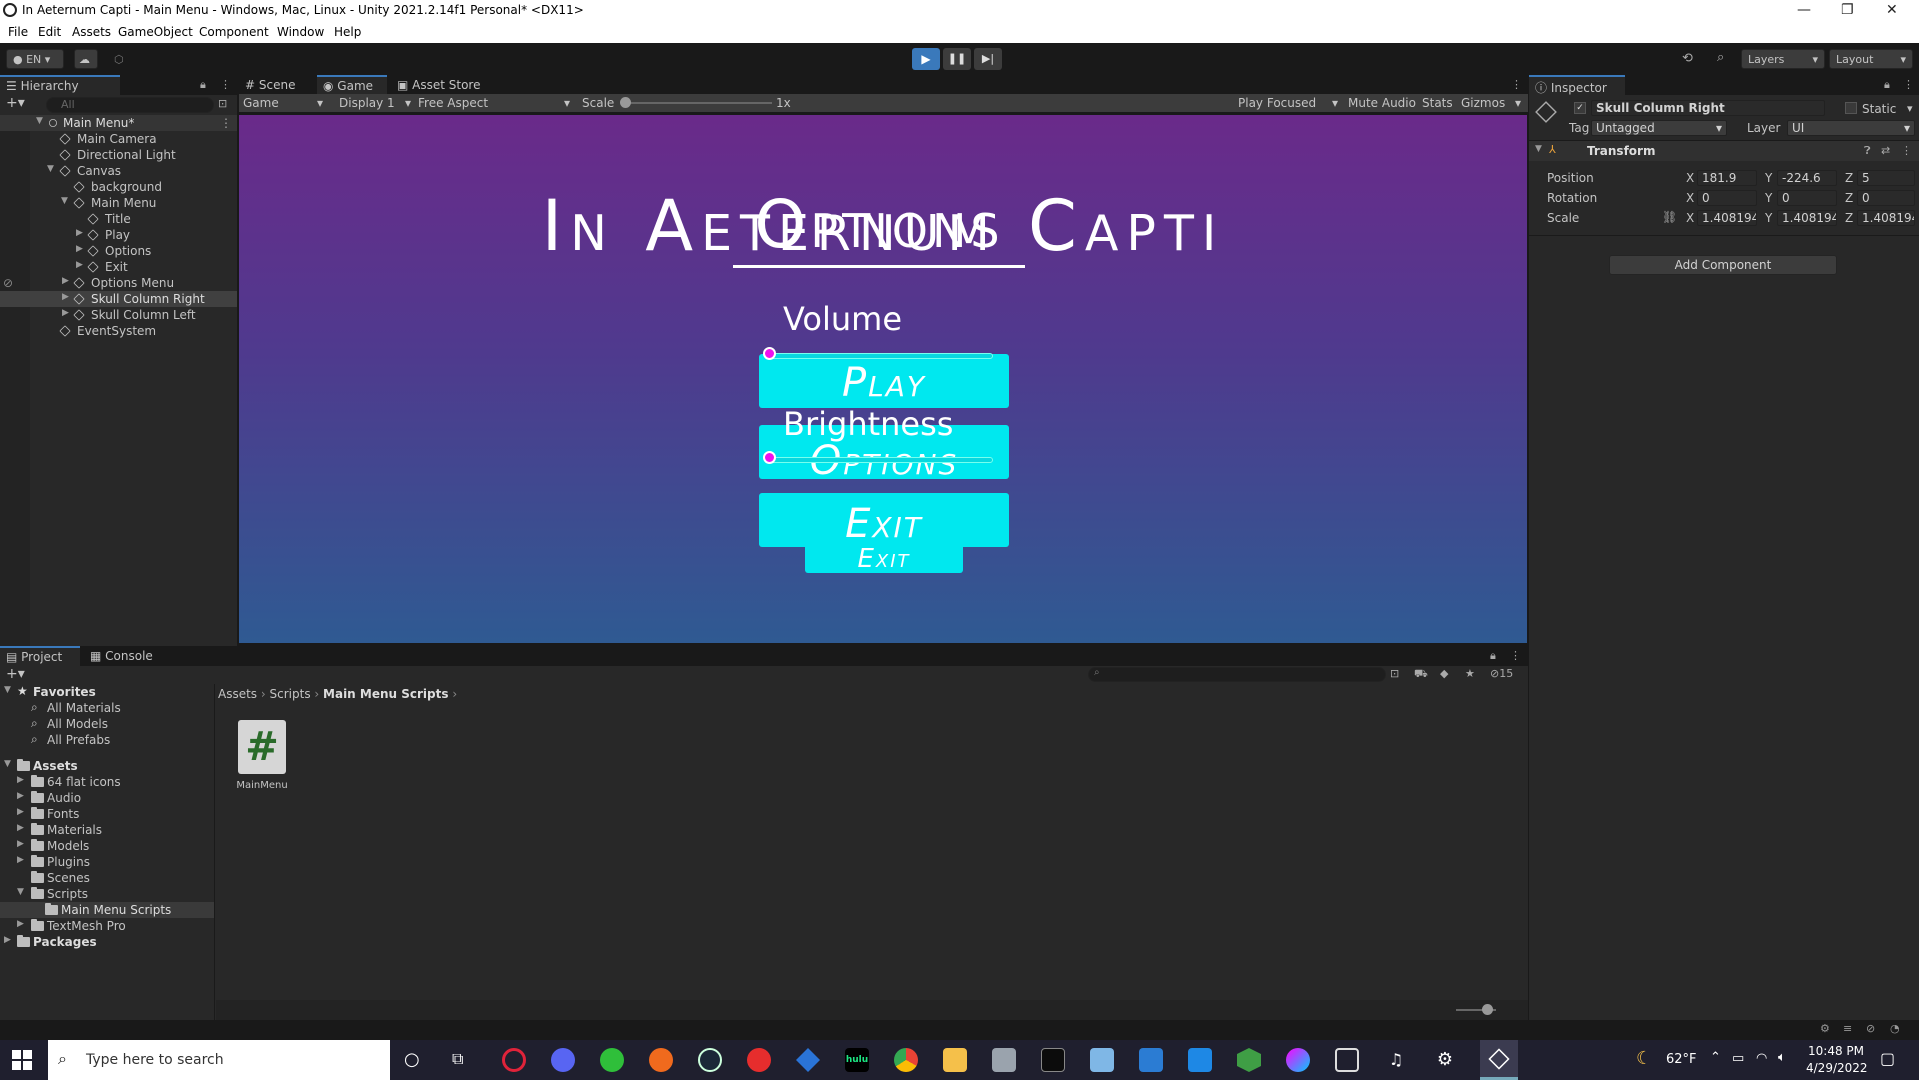 The image size is (1919, 1080). I want to click on project-search-input: ⌕, so click(1237, 674).